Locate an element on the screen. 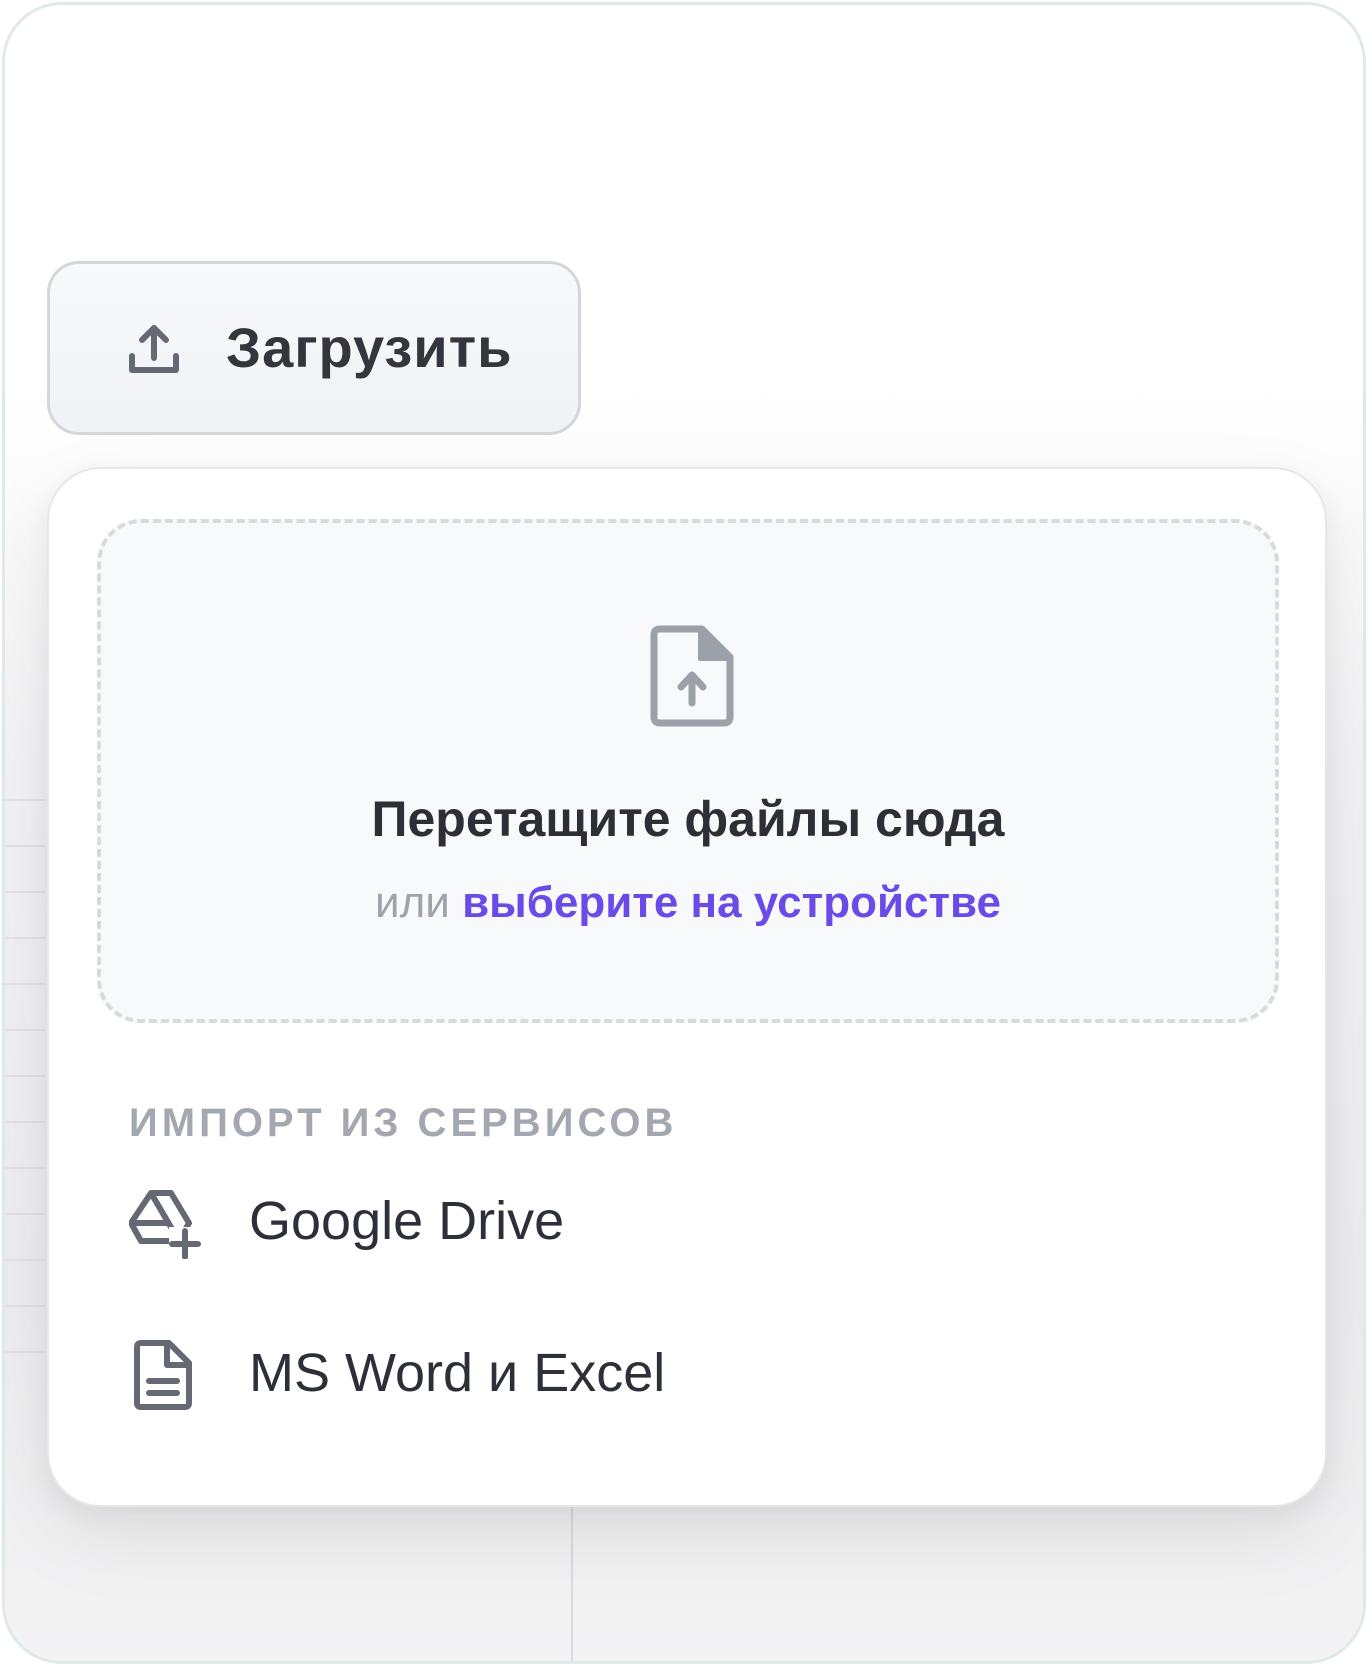 This screenshot has width=1372, height=1670. dropzone-title: Перетащите файлы сюда is located at coordinates (688, 819).